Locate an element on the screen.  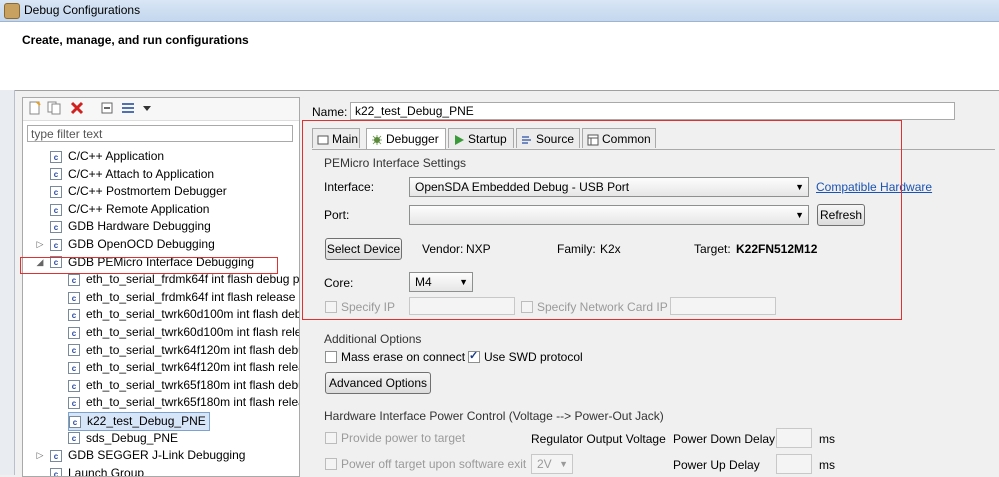
provide-power-label: Provide power to target is located at coordinates (403, 438).